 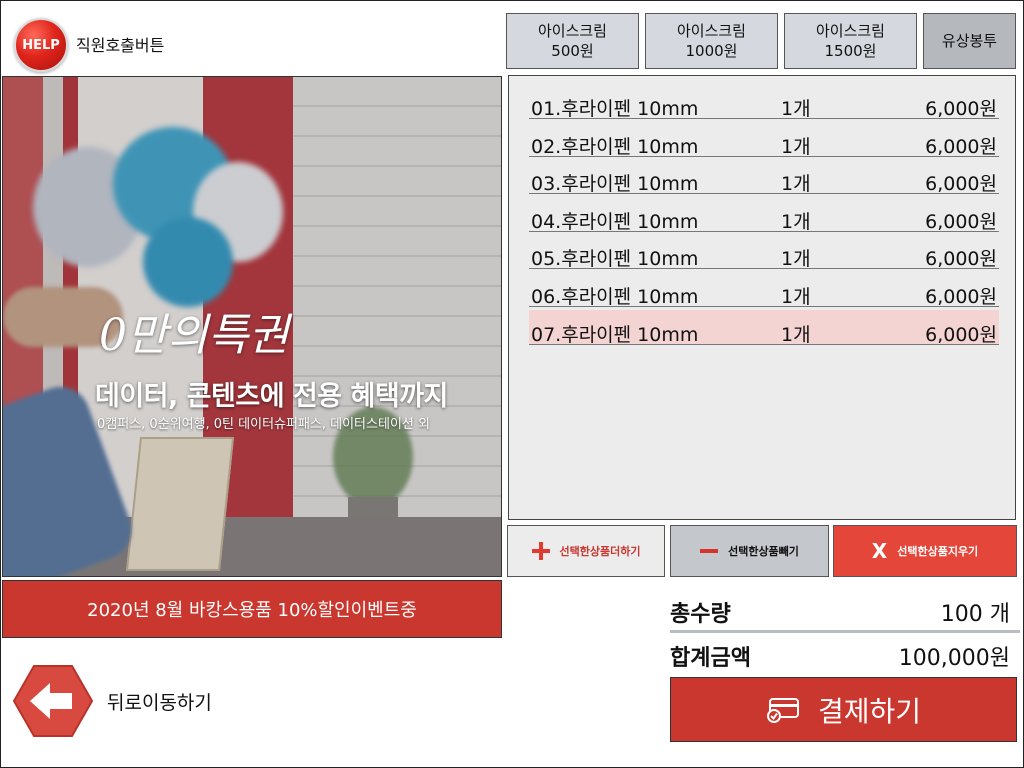 What do you see at coordinates (975, 614) in the screenshot?
I see `total-qty-value: 100 개` at bounding box center [975, 614].